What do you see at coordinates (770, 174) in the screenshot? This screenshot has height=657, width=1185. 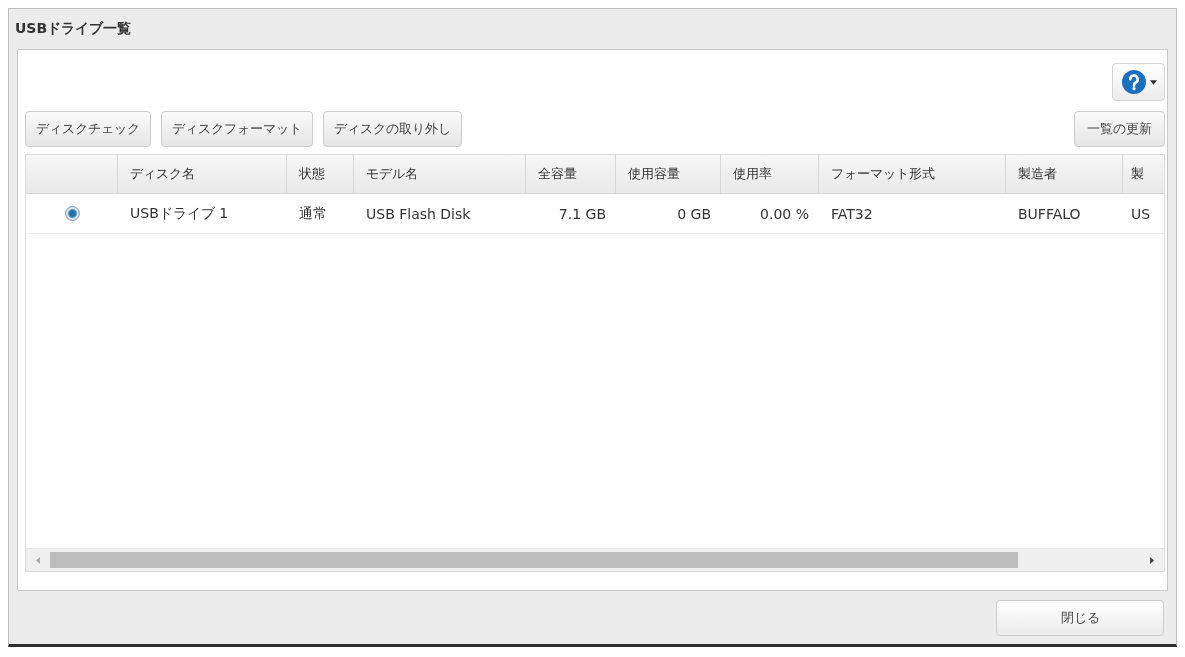 I see `column-header: 使用率` at bounding box center [770, 174].